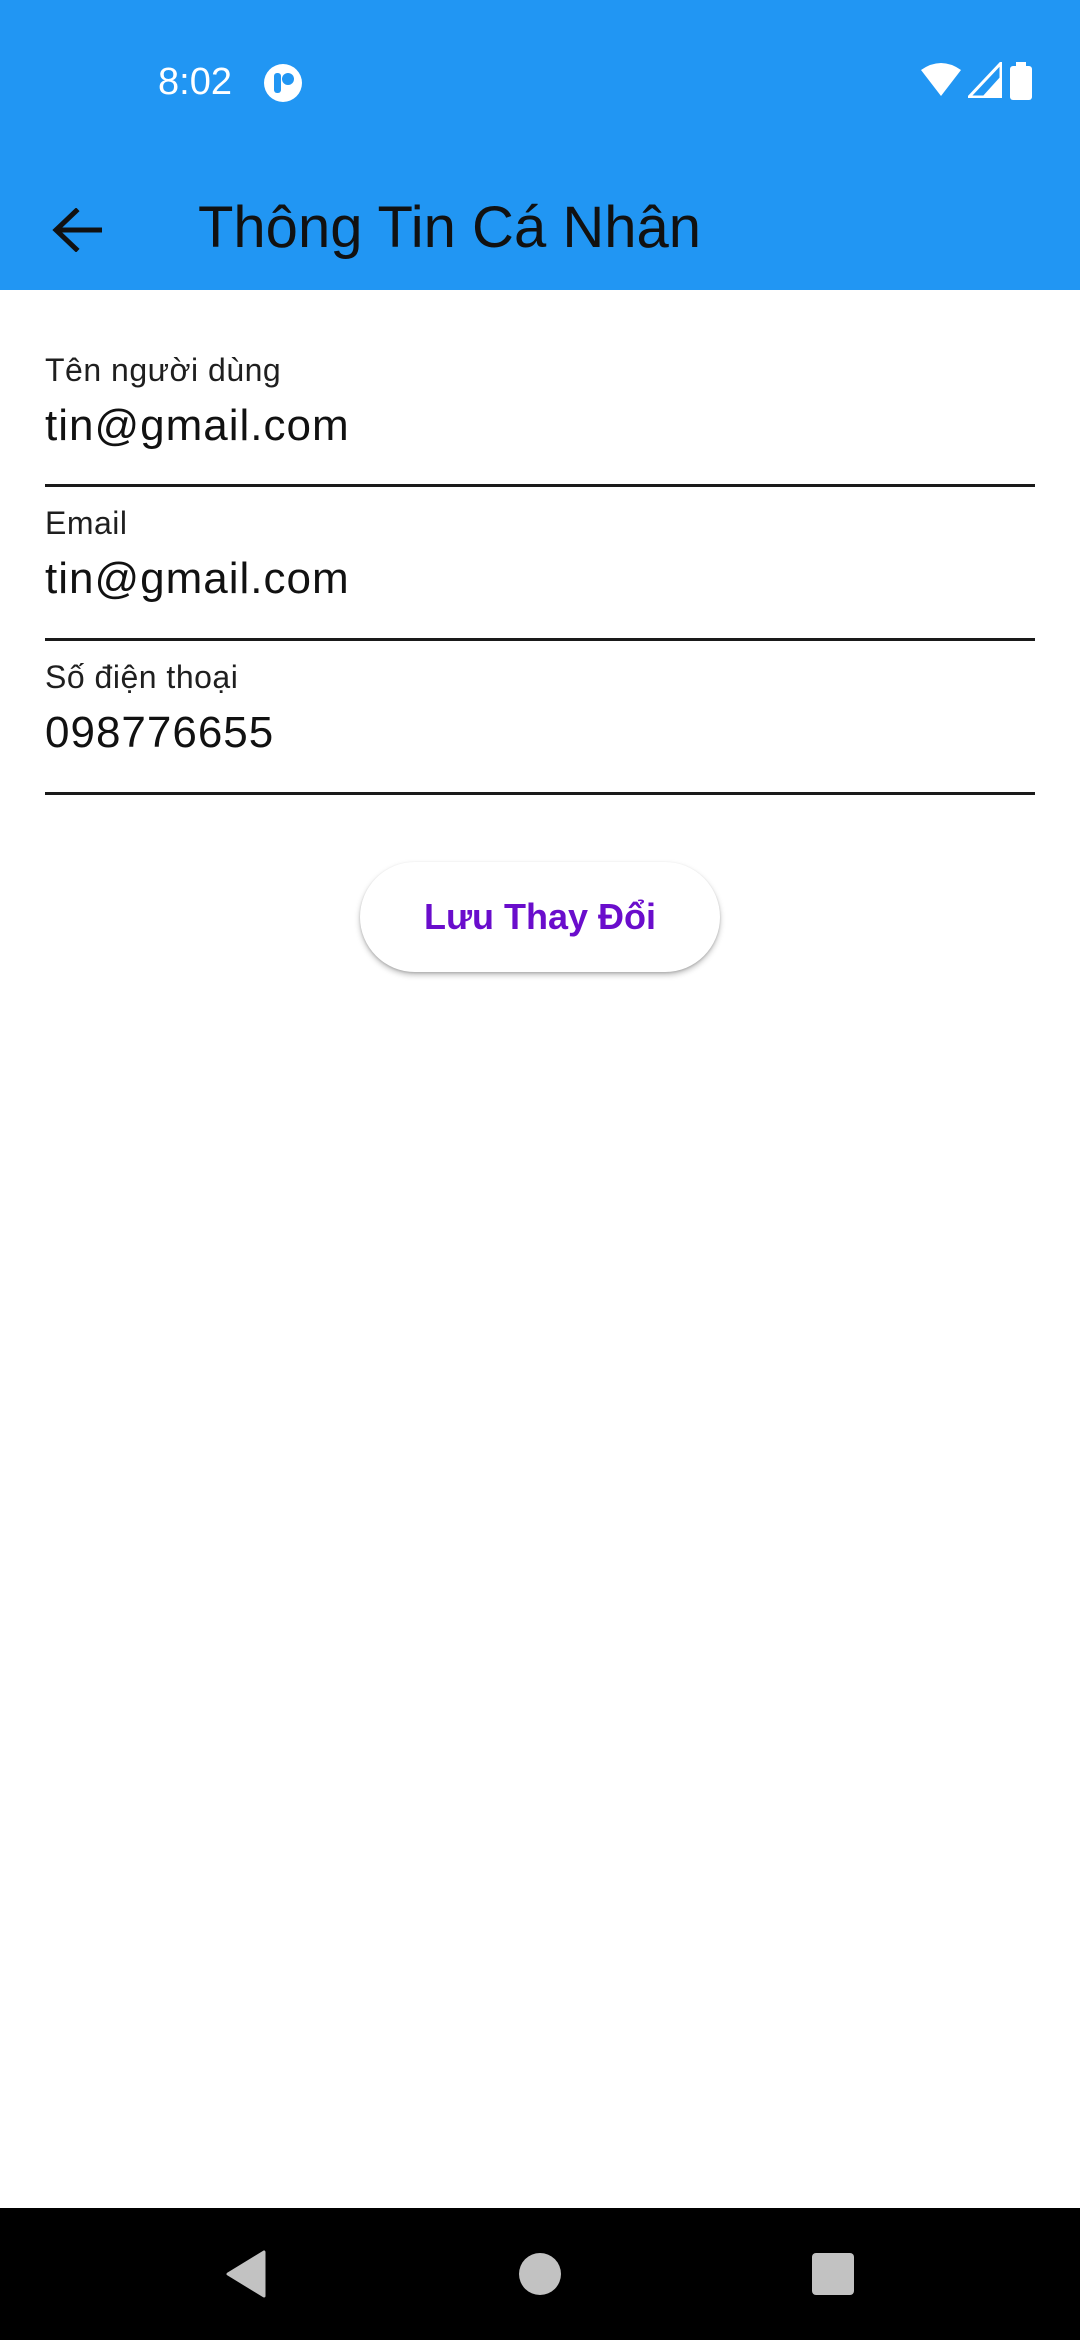 The image size is (1080, 2340). I want to click on username-label: Tên người dùng, so click(163, 370).